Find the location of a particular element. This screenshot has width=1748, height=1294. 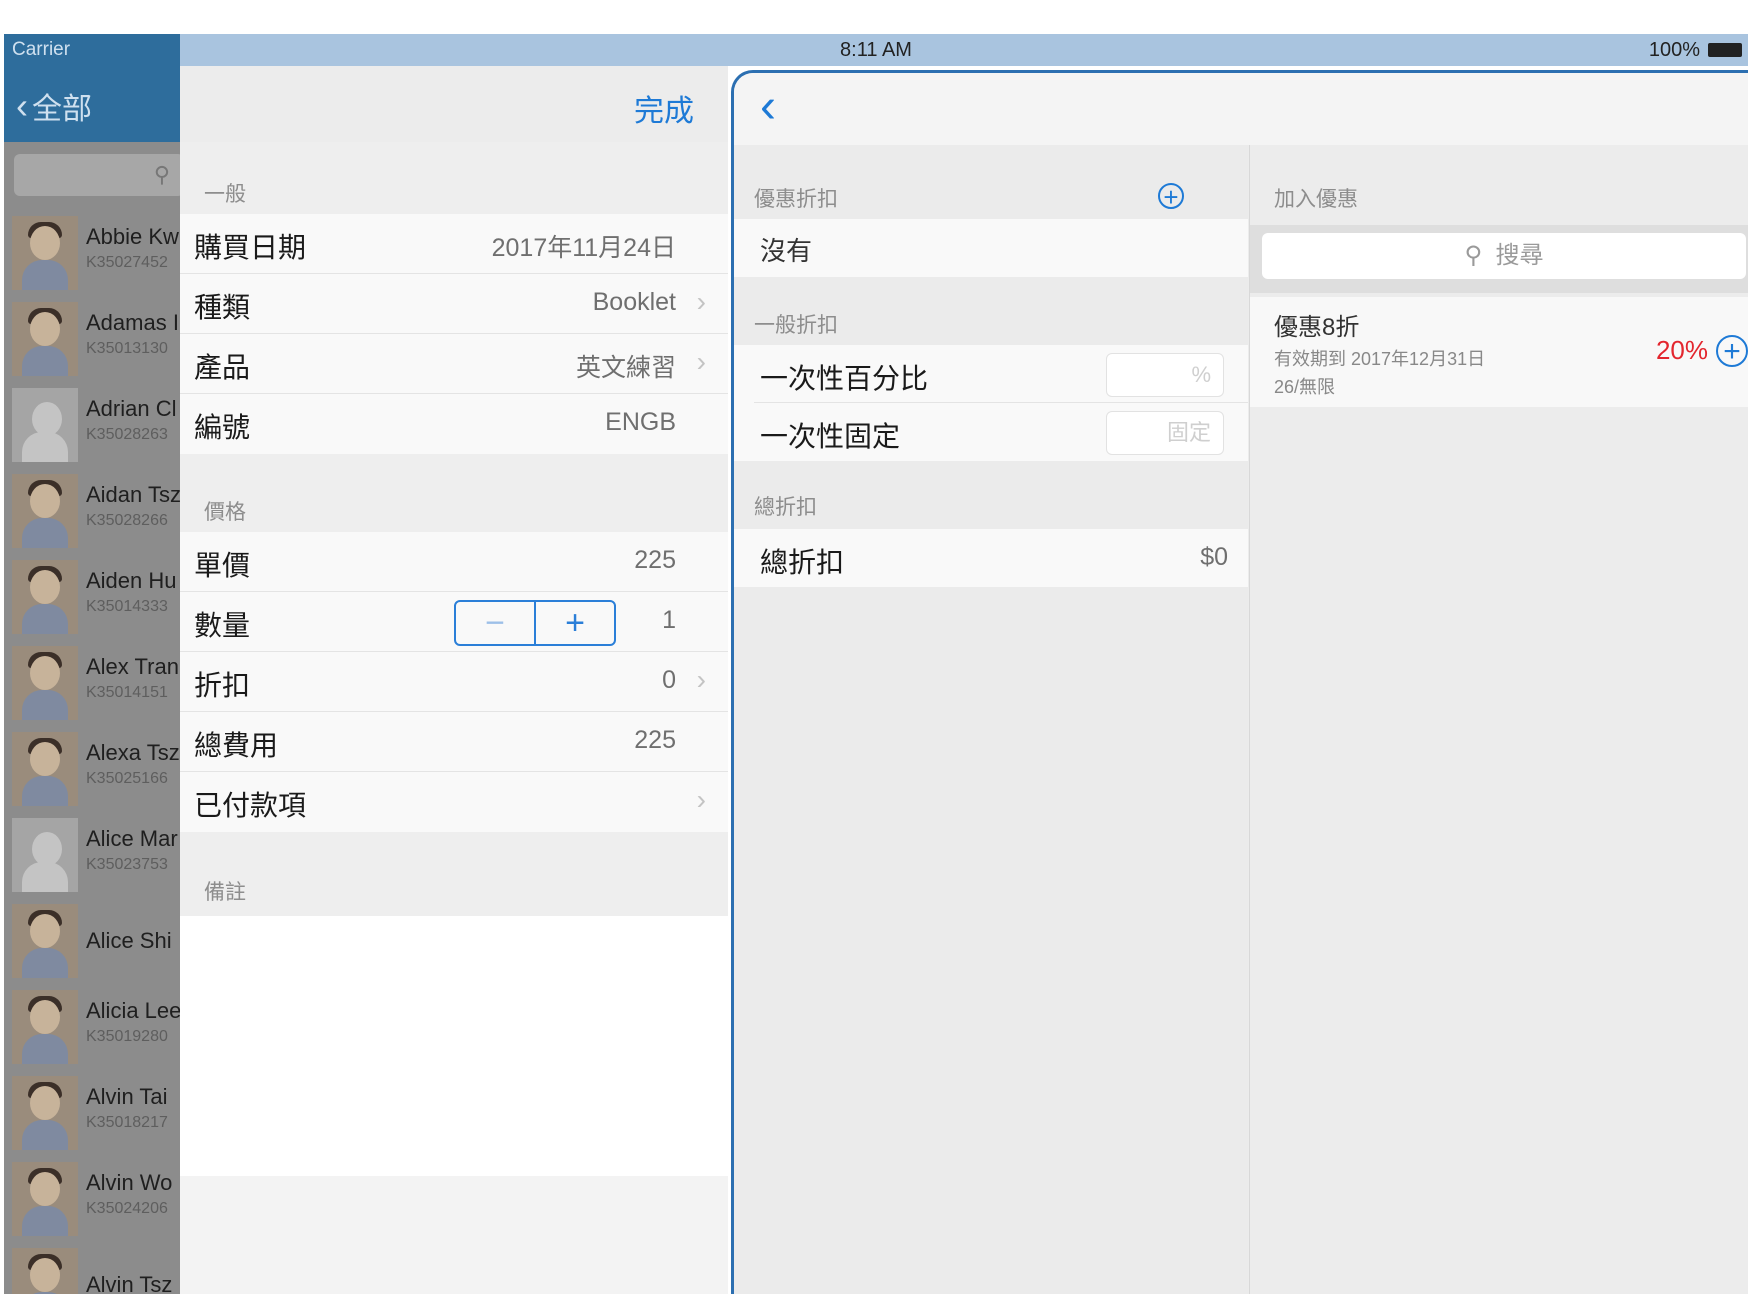

total-discount-value: $0 is located at coordinates (1214, 557).